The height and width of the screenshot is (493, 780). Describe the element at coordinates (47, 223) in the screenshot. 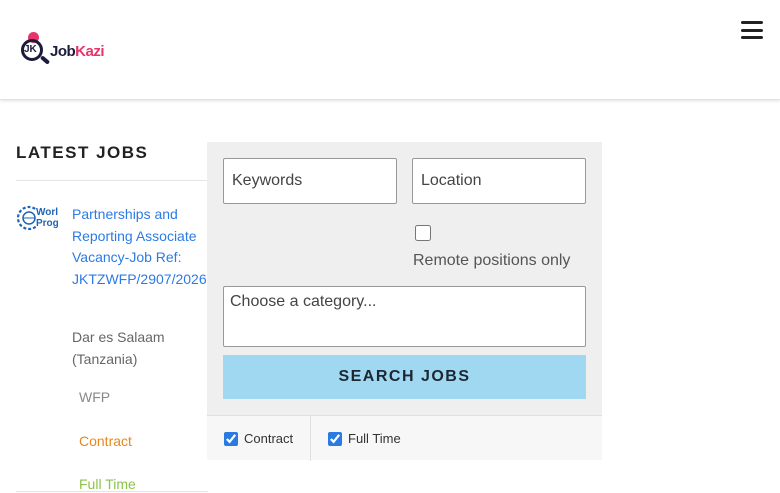

I see `wfp-logo-text-line2: Progra` at that location.